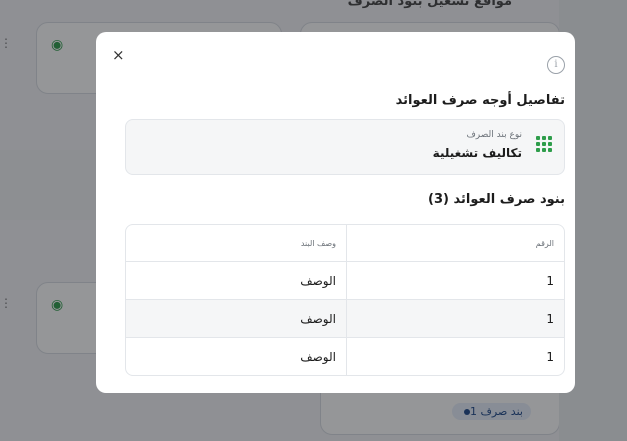 Image resolution: width=627 pixels, height=441 pixels. What do you see at coordinates (544, 144) in the screenshot?
I see `grid-icon` at bounding box center [544, 144].